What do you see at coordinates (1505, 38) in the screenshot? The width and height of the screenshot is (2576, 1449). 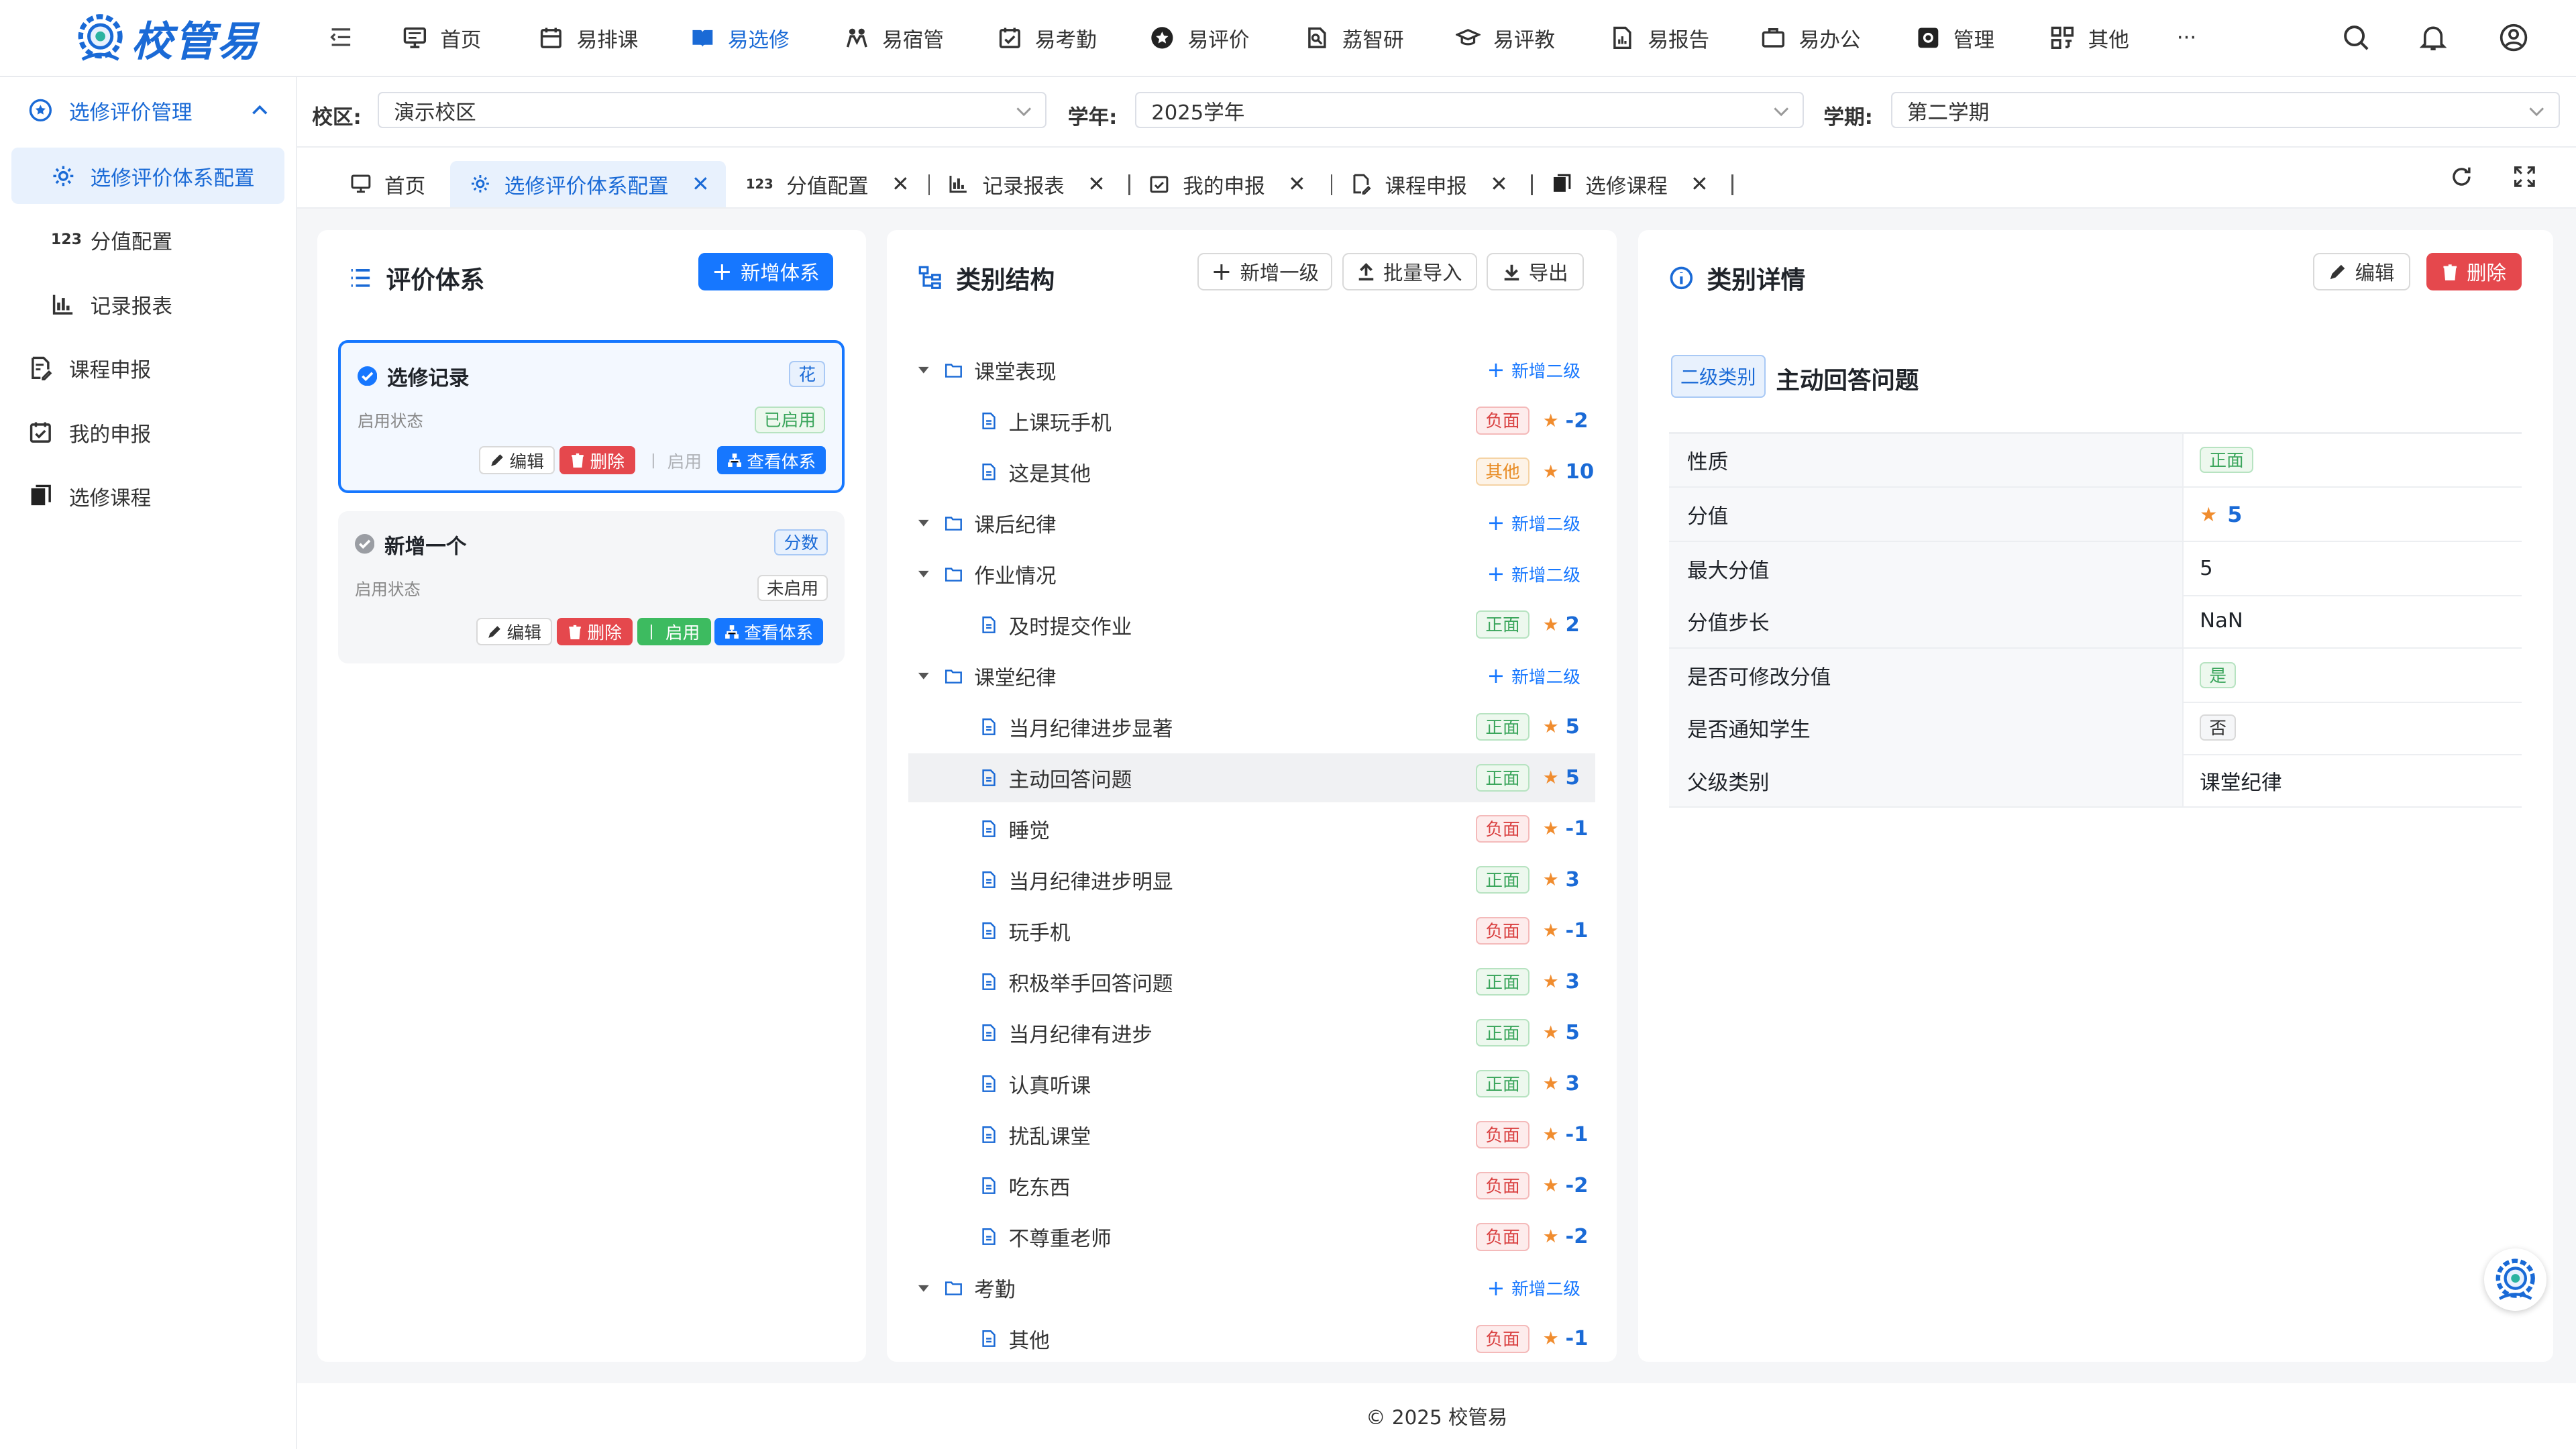 I see `nav-teaching-eval: 易评教` at bounding box center [1505, 38].